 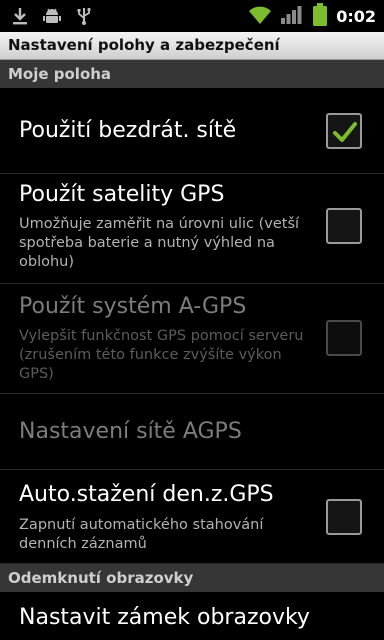 What do you see at coordinates (60, 74) in the screenshot?
I see `category-label: Moje poloha` at bounding box center [60, 74].